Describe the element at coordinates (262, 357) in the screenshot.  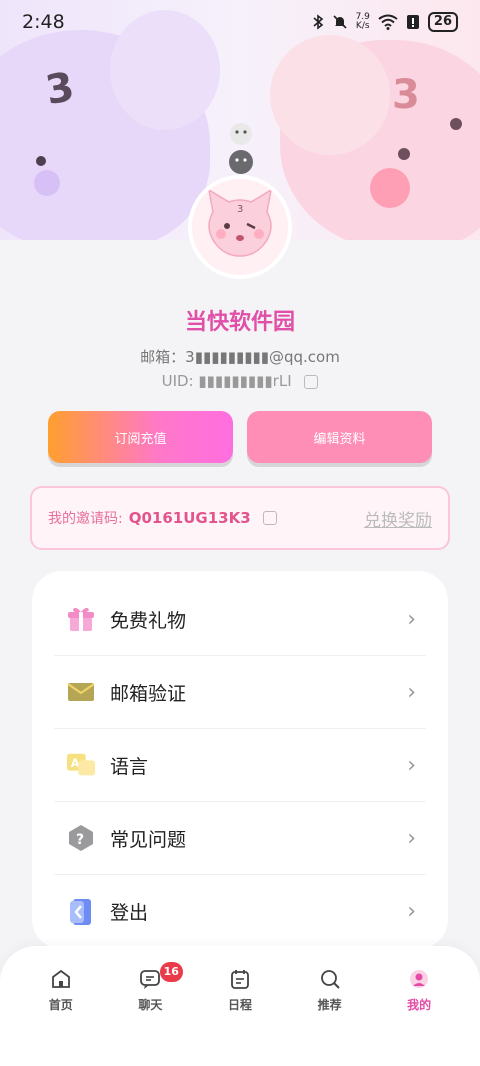
I see `email-value: 3▮▮▮▮▮▮▮▮▮@qq.com` at that location.